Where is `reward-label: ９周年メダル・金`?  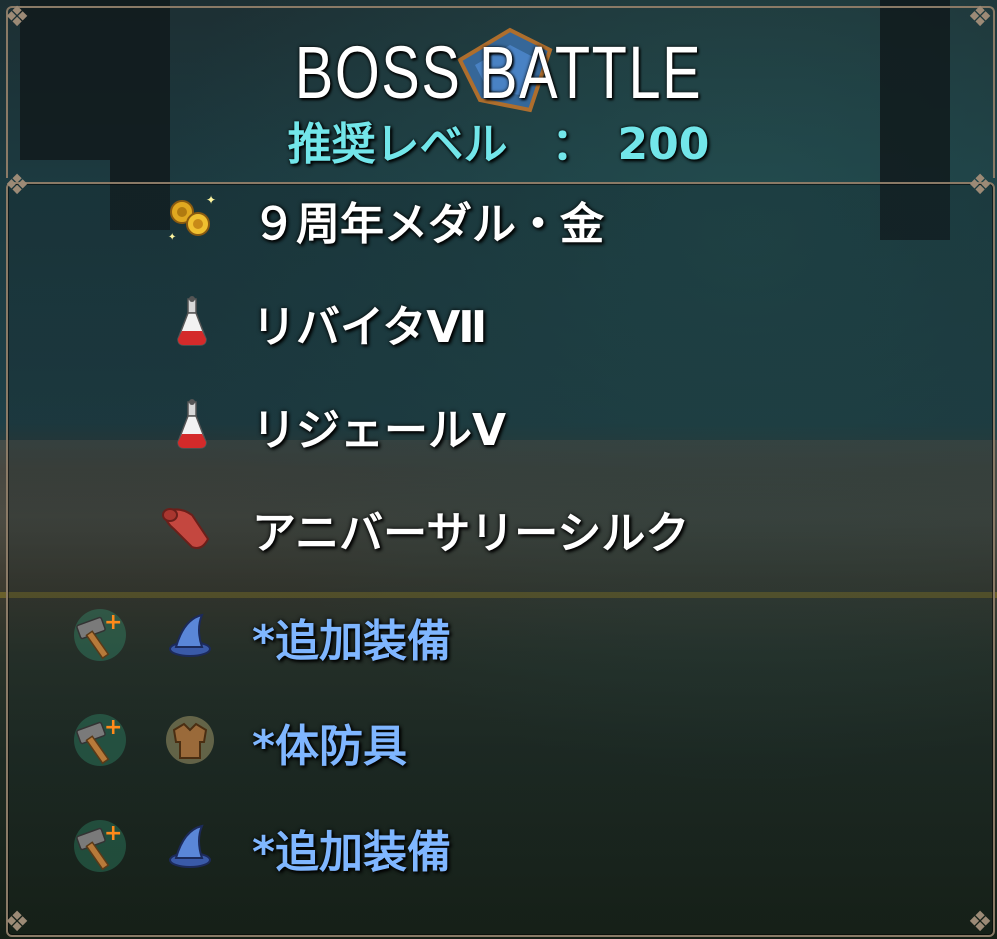
reward-label: ９周年メダル・金 is located at coordinates (428, 224).